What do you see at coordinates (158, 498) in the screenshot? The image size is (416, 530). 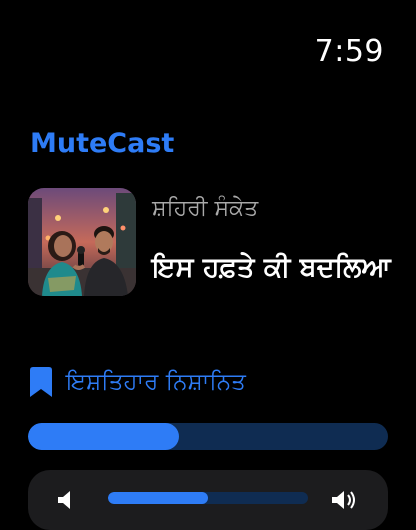 I see `volume-slider-fill` at bounding box center [158, 498].